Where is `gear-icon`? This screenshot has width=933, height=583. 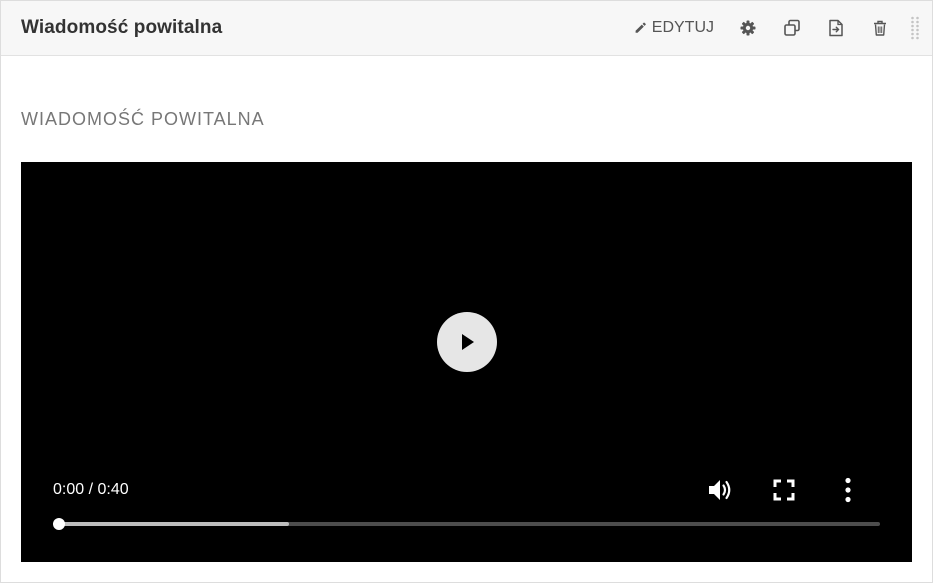
gear-icon is located at coordinates (748, 28).